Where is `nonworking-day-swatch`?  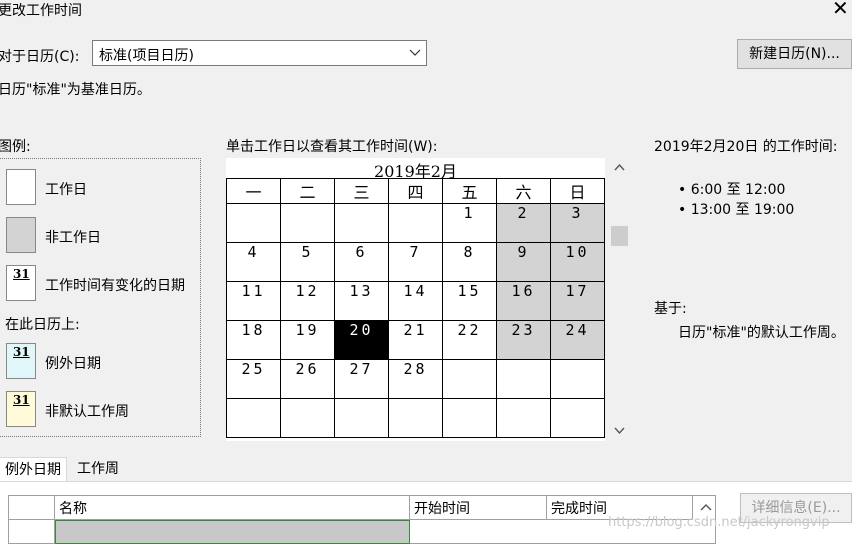
nonworking-day-swatch is located at coordinates (21, 235).